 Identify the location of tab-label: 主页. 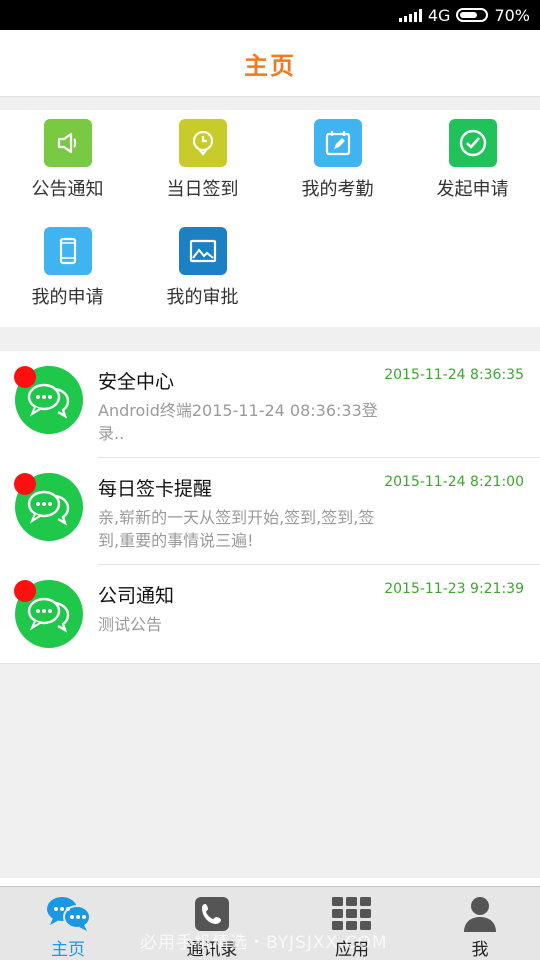
(68, 950).